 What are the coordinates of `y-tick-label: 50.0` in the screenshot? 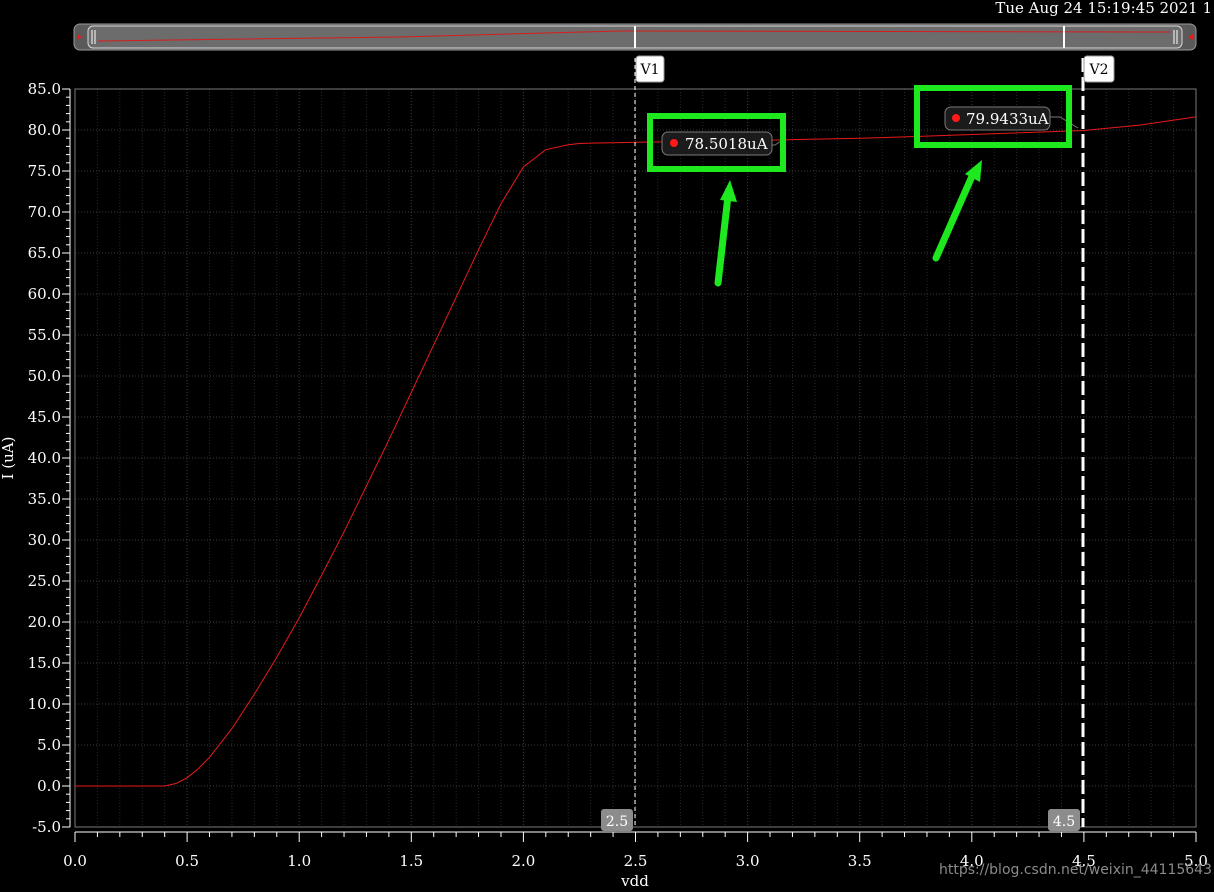 It's located at (44, 376).